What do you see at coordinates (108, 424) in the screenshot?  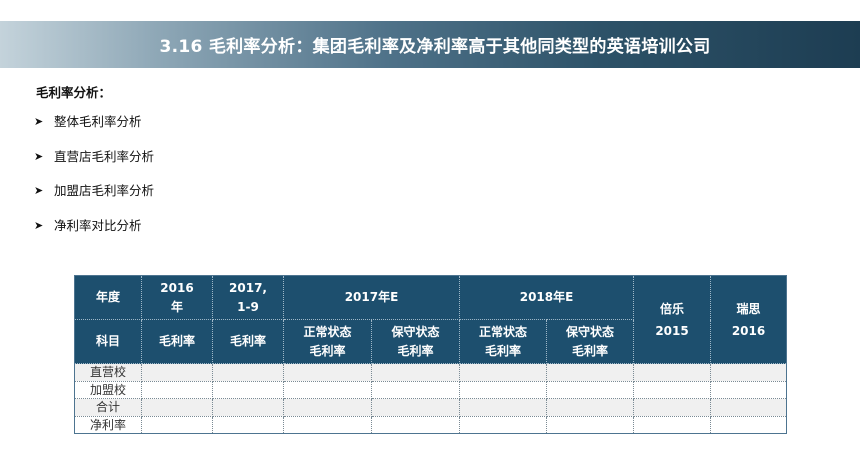 I see `row-label: 净利率` at bounding box center [108, 424].